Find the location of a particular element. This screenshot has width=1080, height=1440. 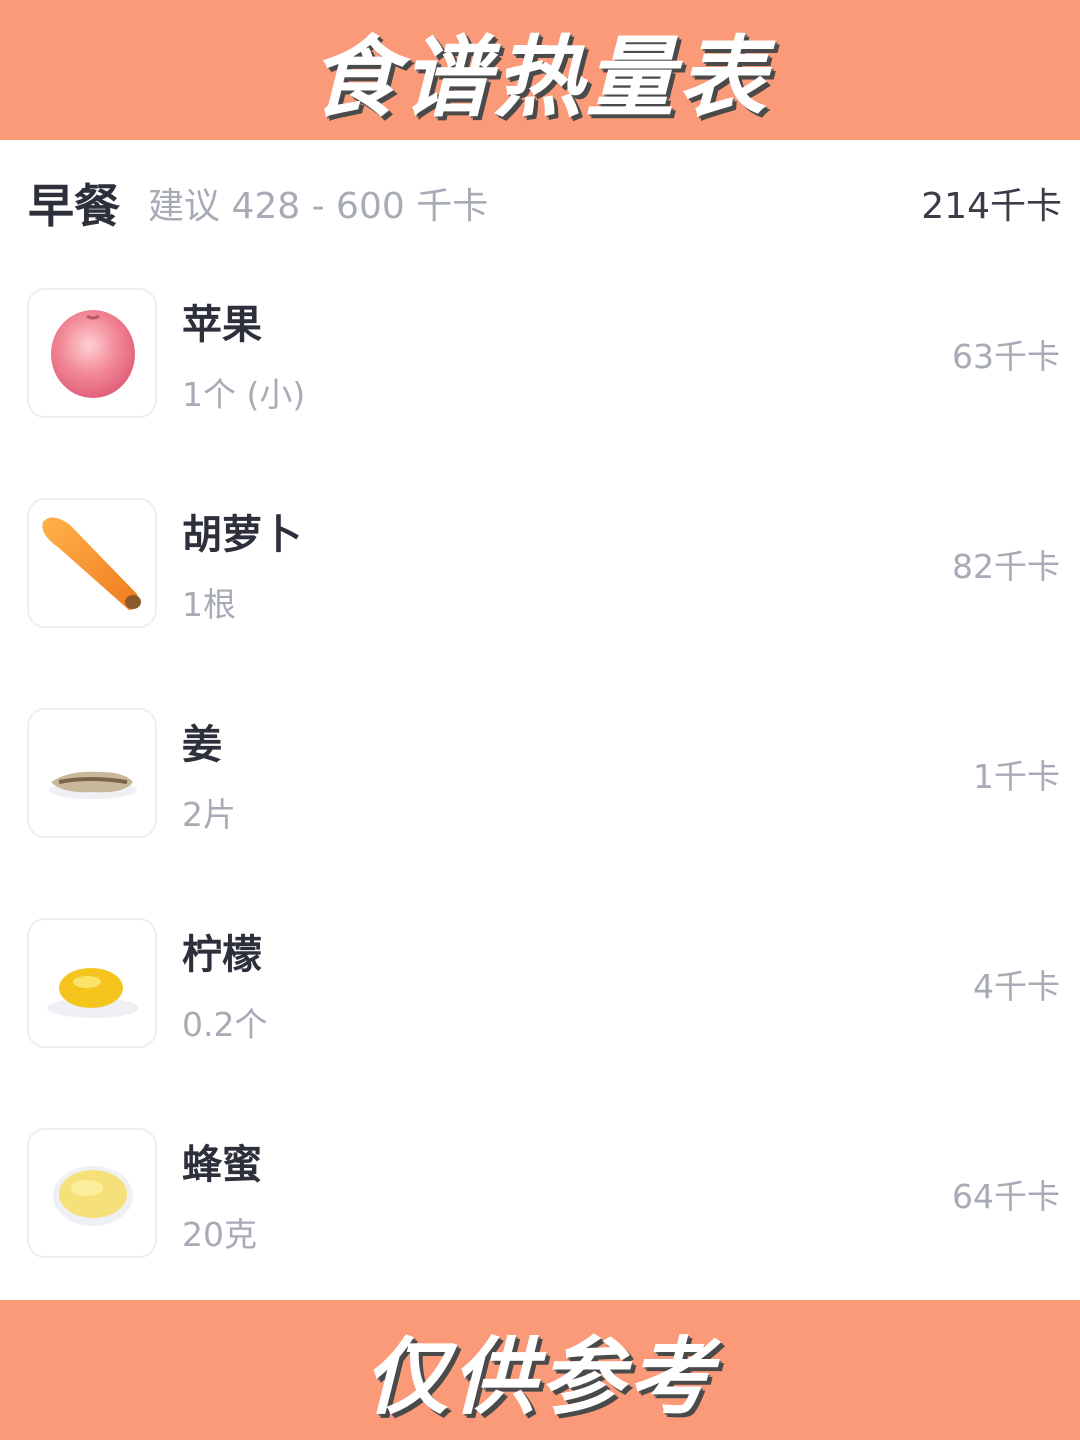

footer-banner: 仅供参考 is located at coordinates (540, 1370).